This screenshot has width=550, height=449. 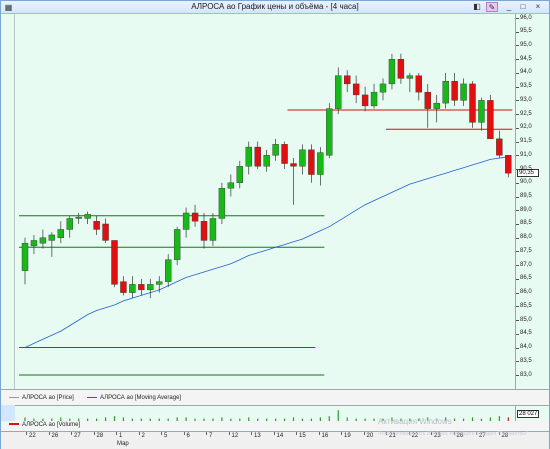 I want to click on price-tick-label: 90,5, so click(x=526, y=168).